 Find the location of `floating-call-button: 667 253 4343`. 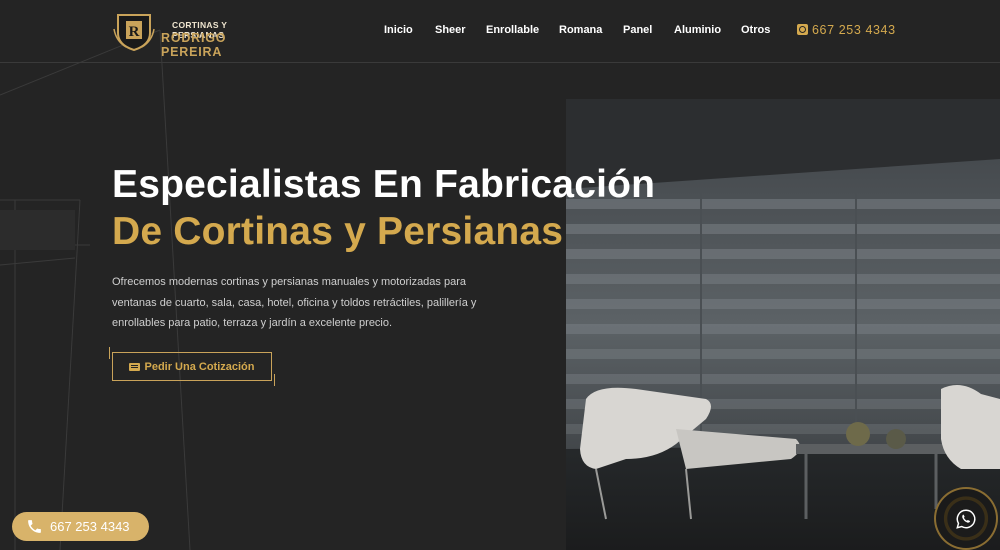

floating-call-button: 667 253 4343 is located at coordinates (80, 526).